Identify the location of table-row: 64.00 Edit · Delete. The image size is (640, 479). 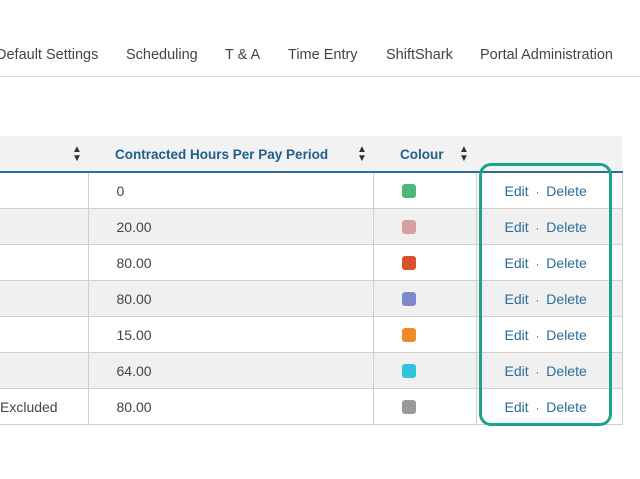
(311, 370).